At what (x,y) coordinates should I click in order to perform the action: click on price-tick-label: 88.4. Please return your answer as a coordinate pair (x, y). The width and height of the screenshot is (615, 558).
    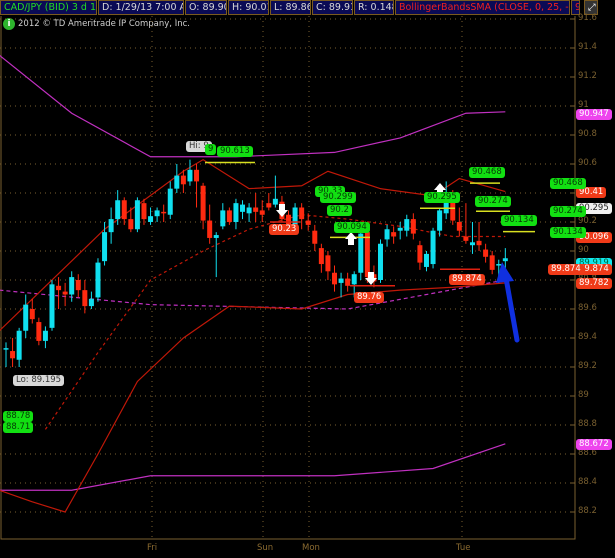
    Looking at the image, I should click on (587, 482).